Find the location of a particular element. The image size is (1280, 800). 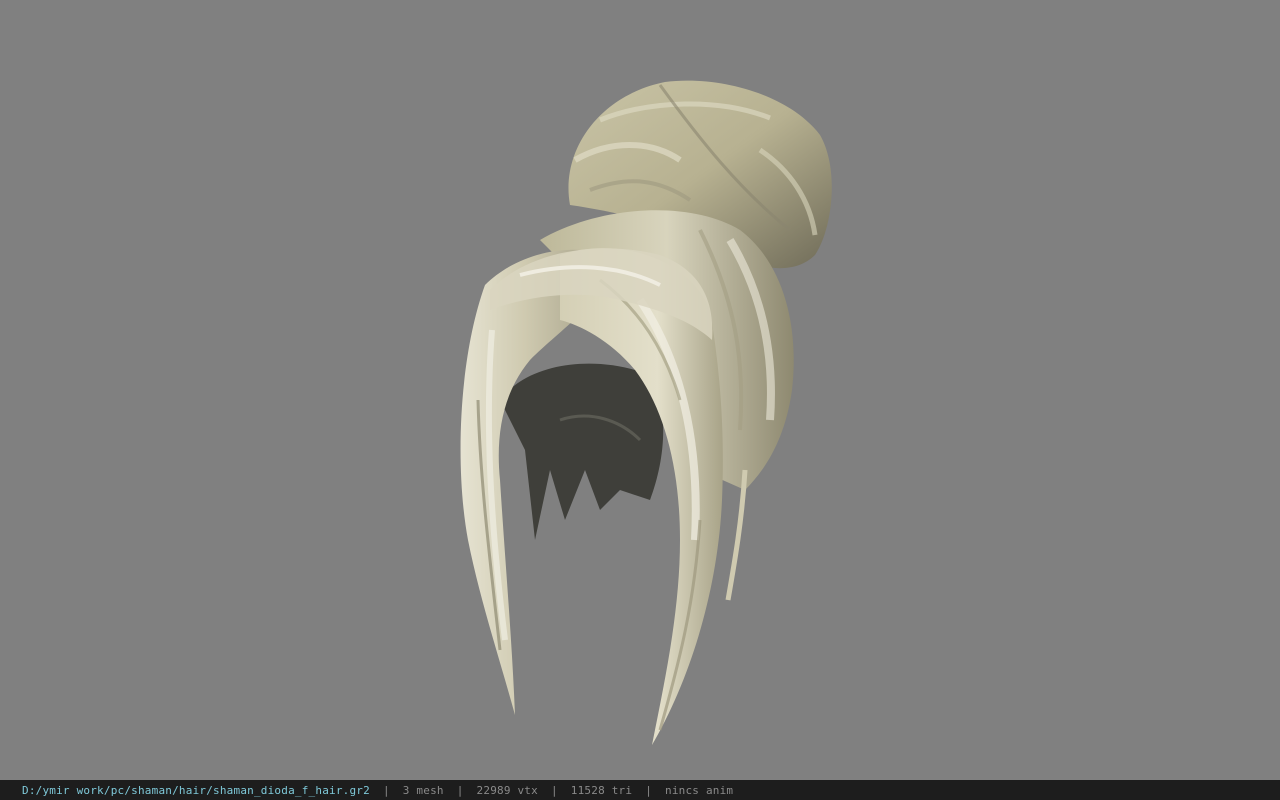

hair-inner-shadow is located at coordinates (582, 451).